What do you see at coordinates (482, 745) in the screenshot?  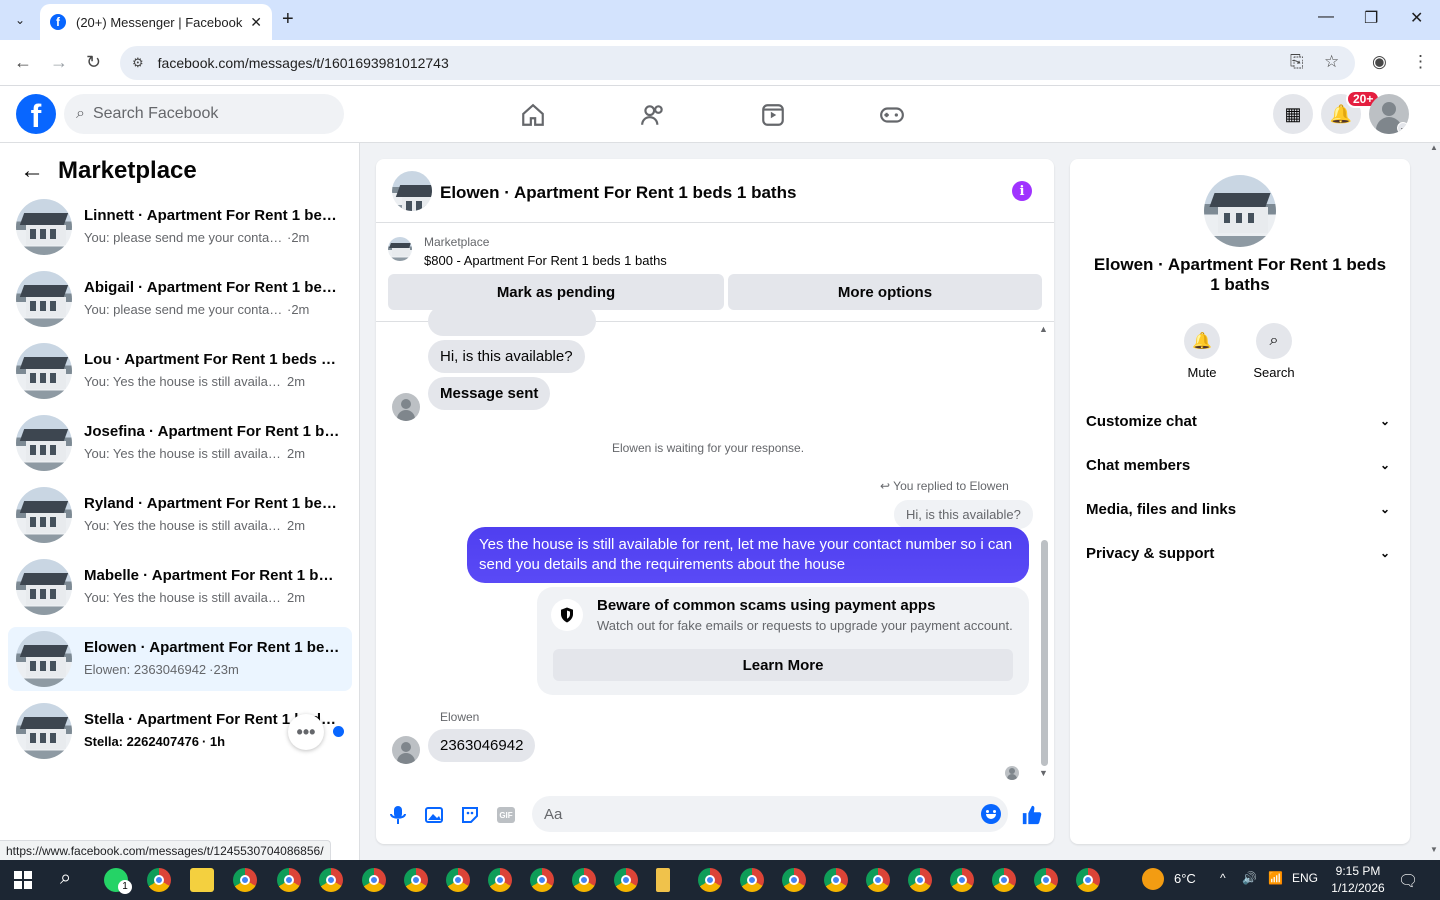 I see `message-bubble-in: 2363046942` at bounding box center [482, 745].